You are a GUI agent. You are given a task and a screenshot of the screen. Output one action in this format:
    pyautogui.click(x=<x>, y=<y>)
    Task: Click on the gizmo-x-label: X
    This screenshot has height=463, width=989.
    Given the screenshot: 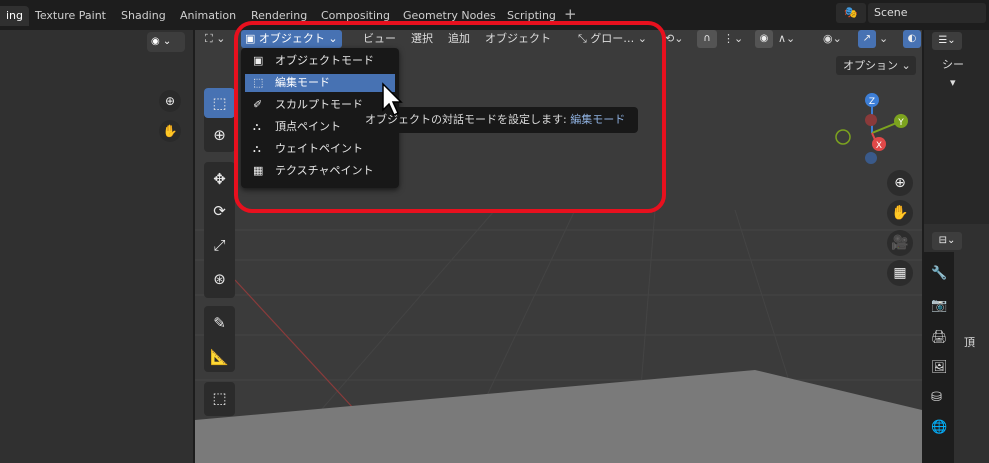 What is the action you would take?
    pyautogui.click(x=879, y=146)
    